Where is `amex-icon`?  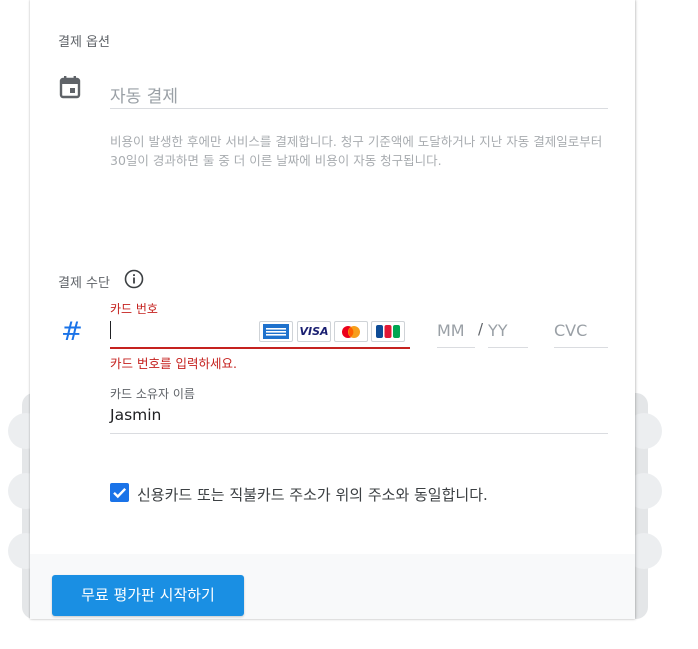 amex-icon is located at coordinates (276, 331).